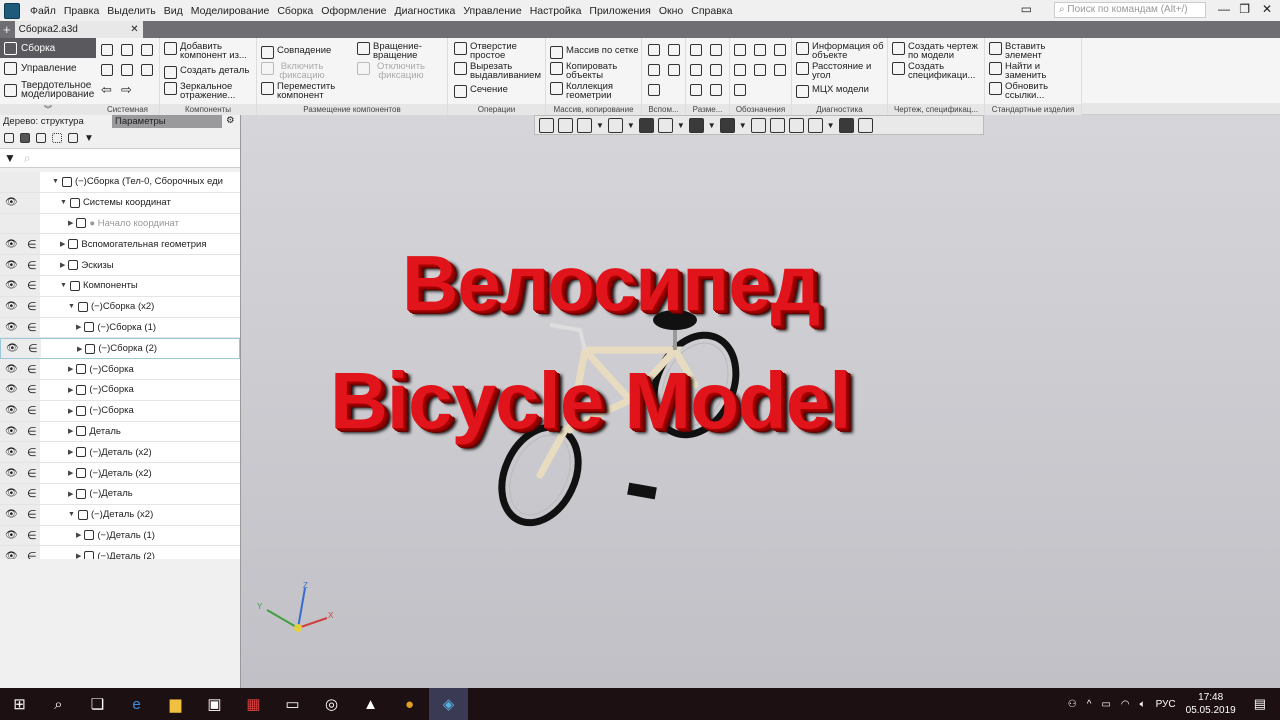 This screenshot has width=1280, height=720. Describe the element at coordinates (127, 50) in the screenshot. I see `open-folder-icon` at that location.